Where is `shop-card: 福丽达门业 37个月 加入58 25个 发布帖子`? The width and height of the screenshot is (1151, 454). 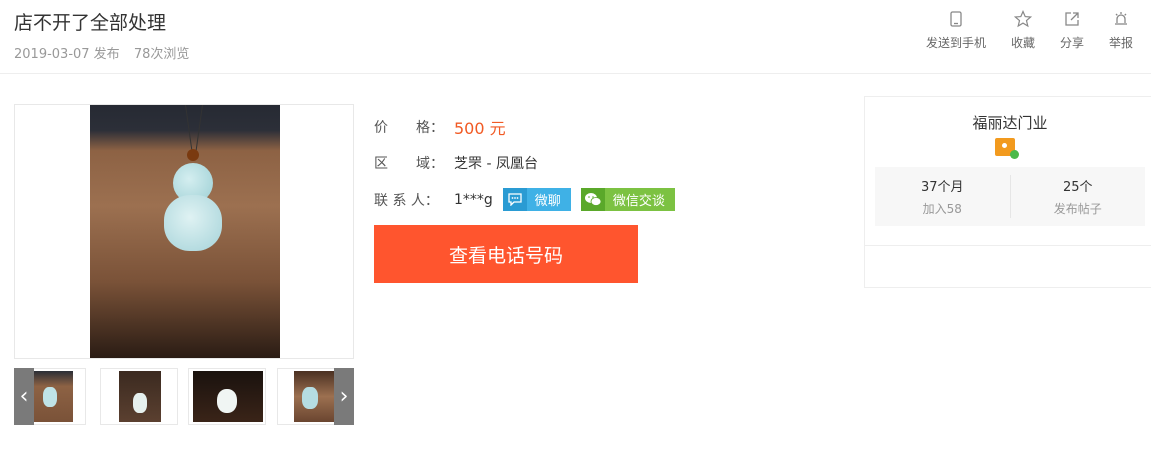 shop-card: 福丽达门业 37个月 加入58 25个 发布帖子 is located at coordinates (1007, 192).